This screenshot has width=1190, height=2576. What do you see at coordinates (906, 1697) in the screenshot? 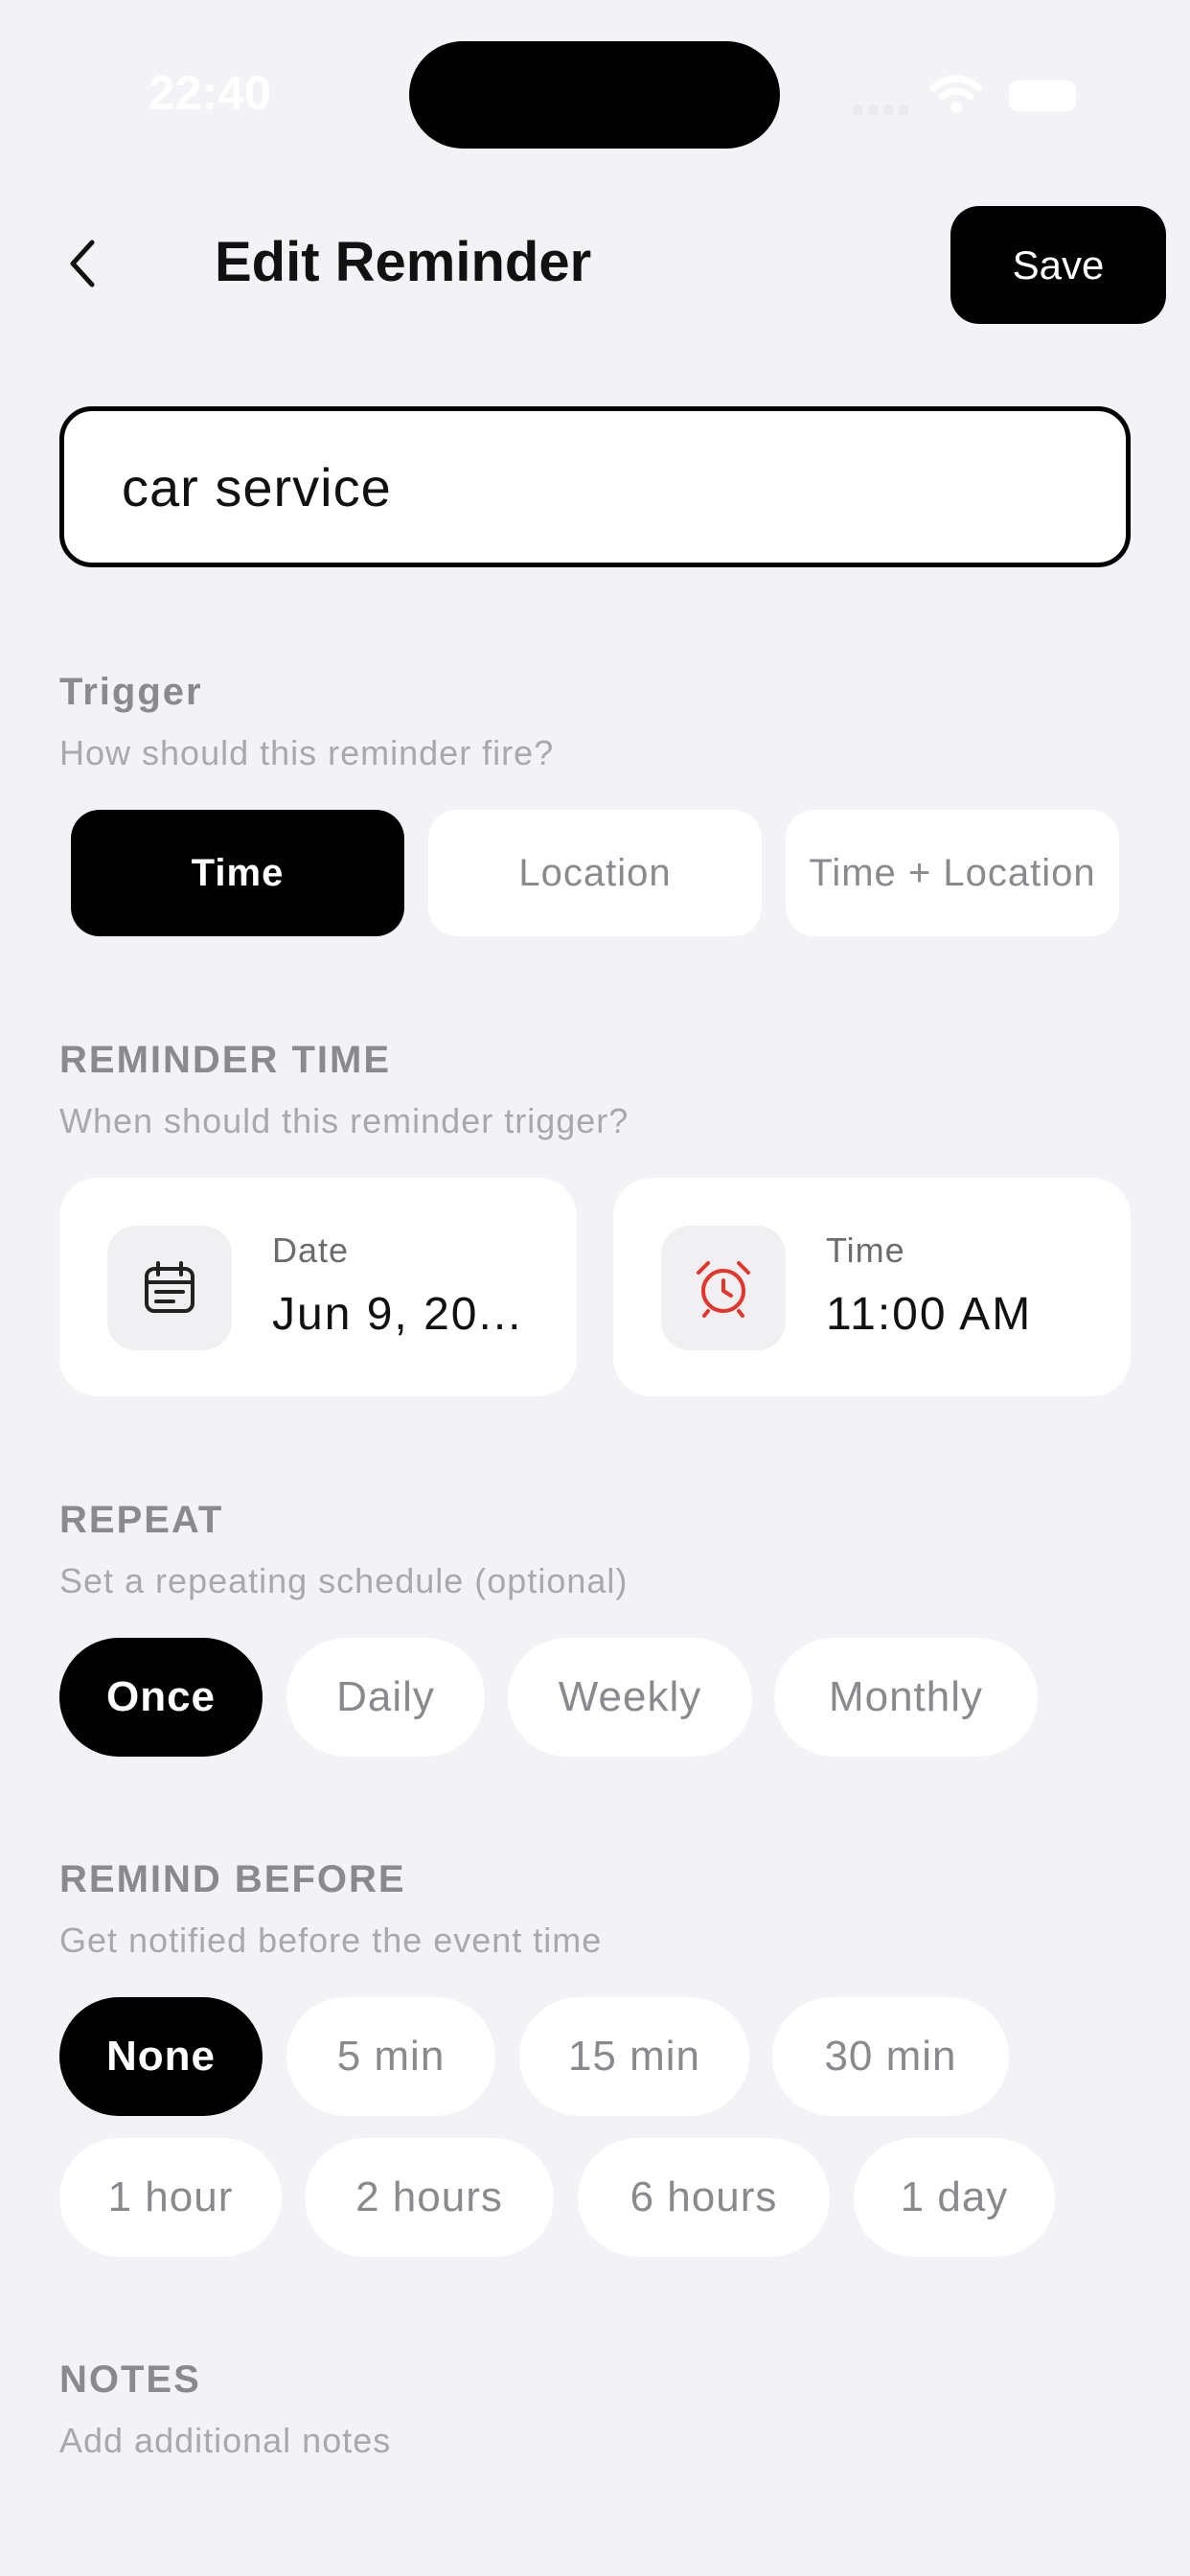
I see `repeat-option-monthly: Monthly` at bounding box center [906, 1697].